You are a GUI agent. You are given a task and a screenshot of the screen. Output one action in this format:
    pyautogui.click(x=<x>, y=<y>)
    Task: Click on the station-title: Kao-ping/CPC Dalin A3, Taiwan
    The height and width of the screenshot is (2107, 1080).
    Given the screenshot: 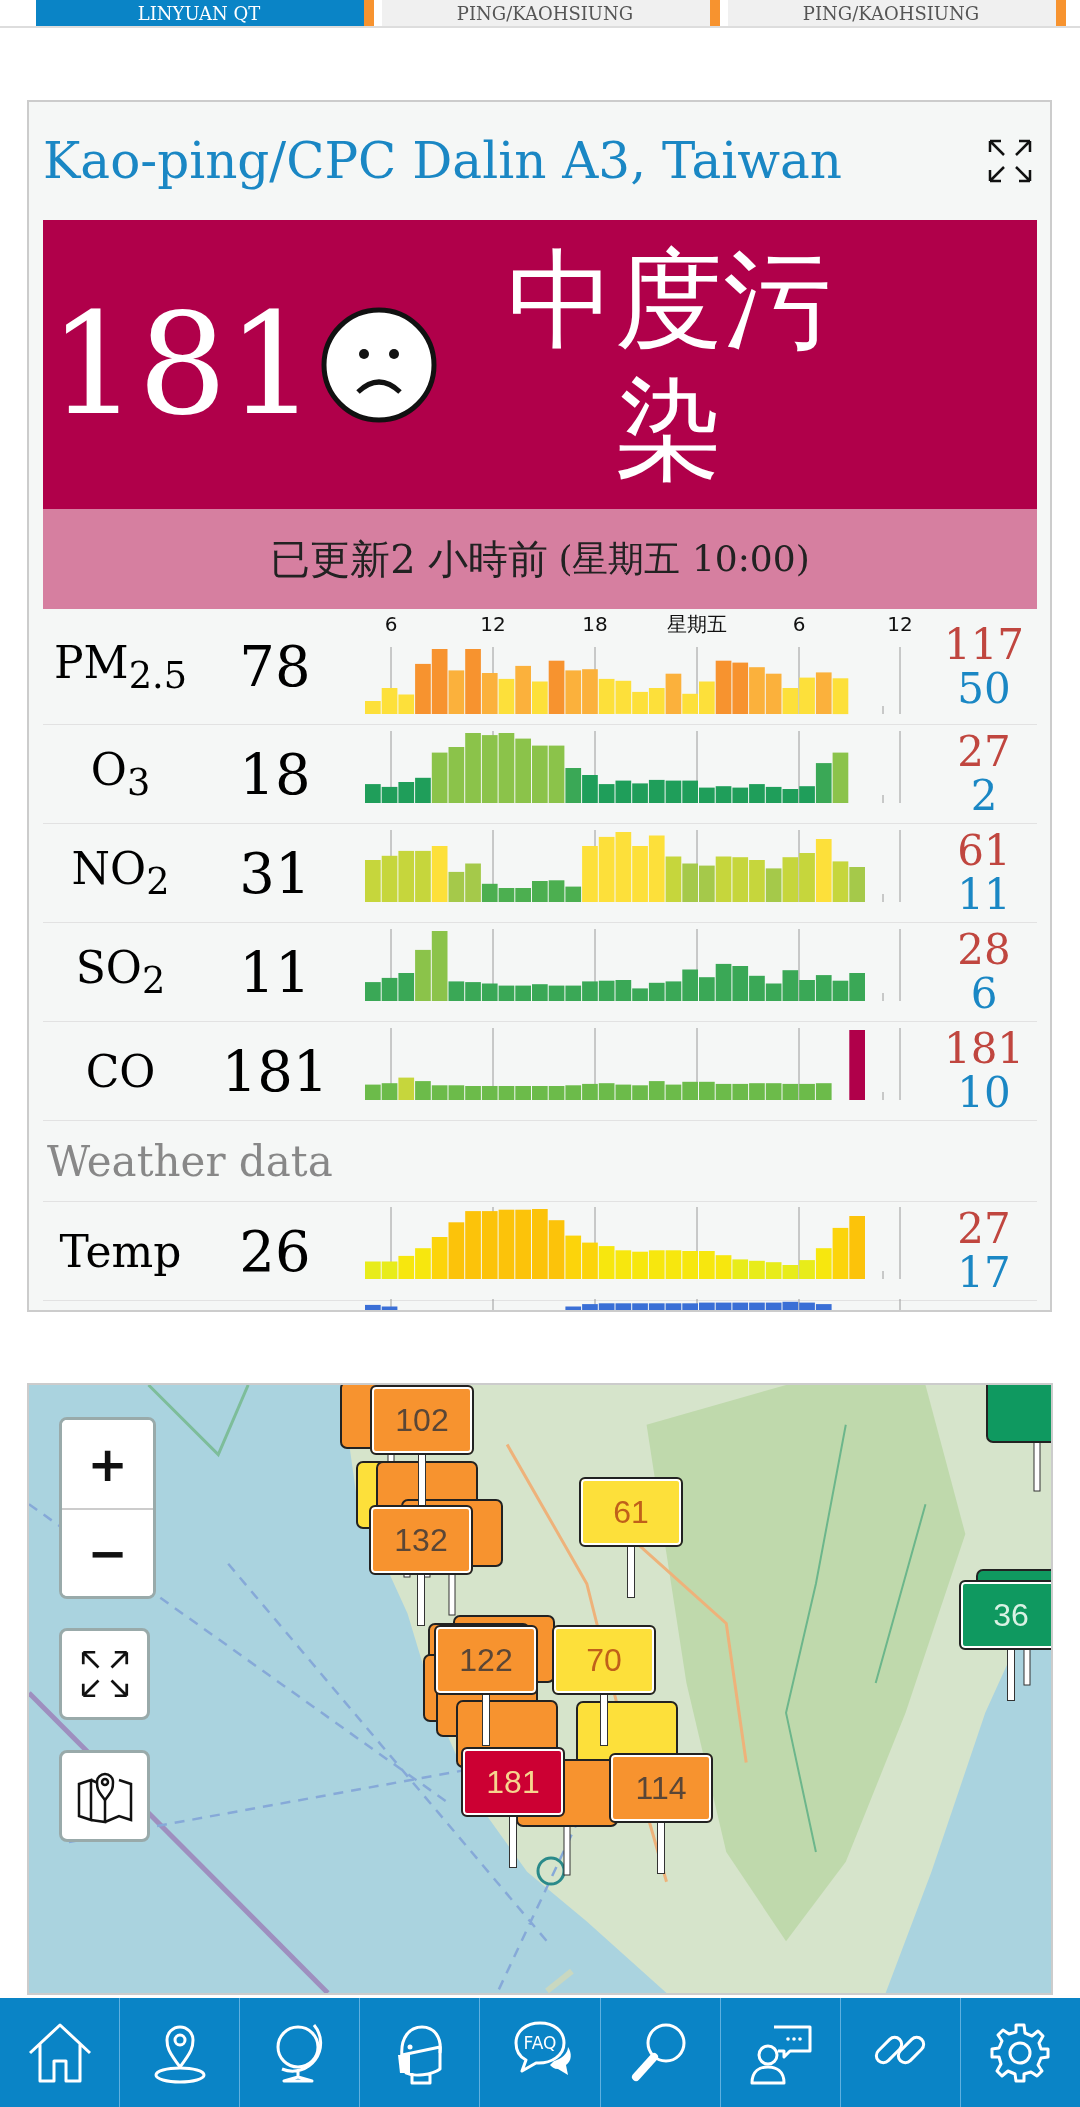 What is the action you would take?
    pyautogui.click(x=443, y=161)
    